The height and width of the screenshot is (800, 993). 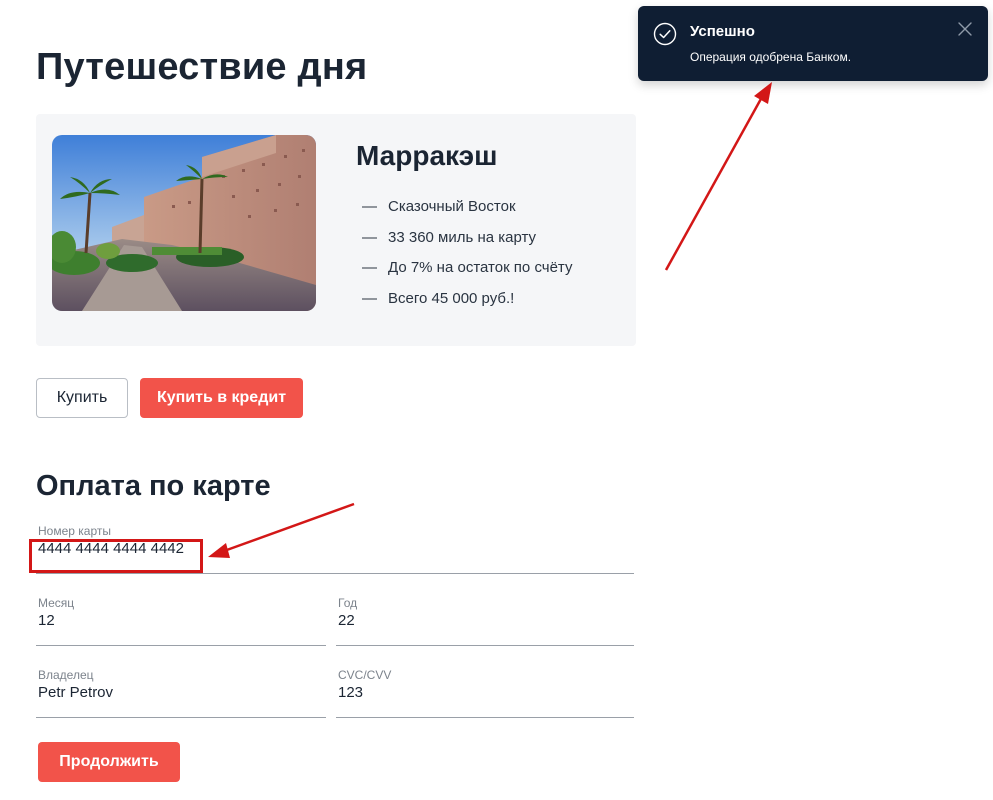 What do you see at coordinates (718, 176) in the screenshot?
I see `annotation-arrow-up` at bounding box center [718, 176].